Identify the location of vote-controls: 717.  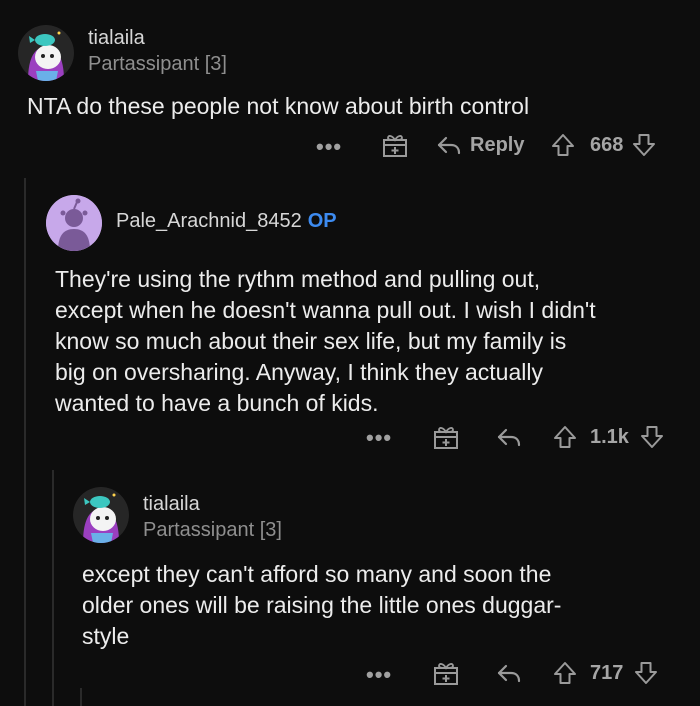
(605, 673).